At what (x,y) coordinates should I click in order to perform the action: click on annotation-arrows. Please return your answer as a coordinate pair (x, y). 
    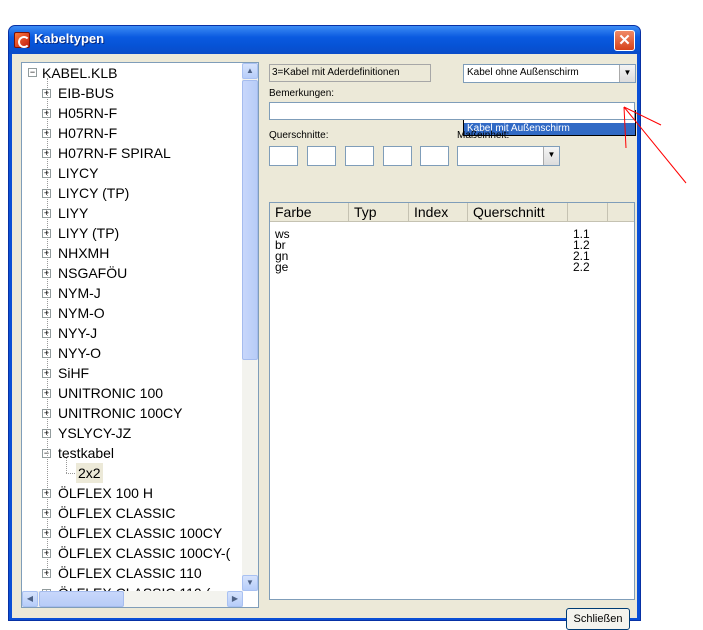
    Looking at the image, I should click on (655, 145).